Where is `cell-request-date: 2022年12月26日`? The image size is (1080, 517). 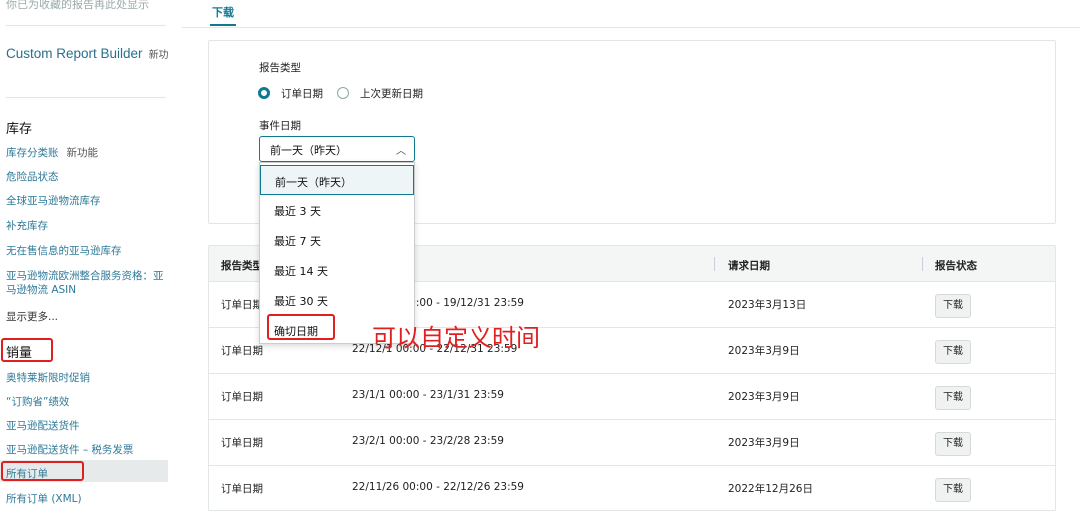 cell-request-date: 2022年12月26日 is located at coordinates (770, 489).